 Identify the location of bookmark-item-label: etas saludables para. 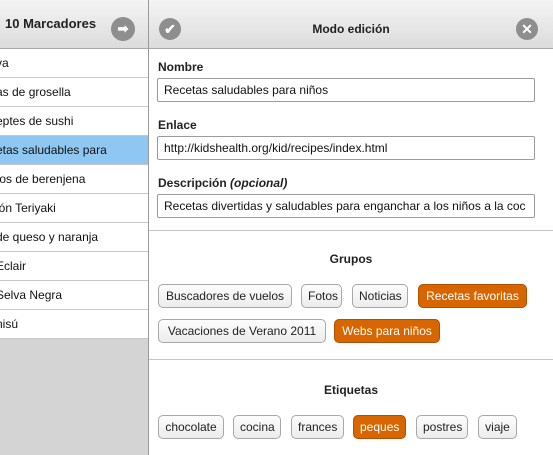
(53, 150).